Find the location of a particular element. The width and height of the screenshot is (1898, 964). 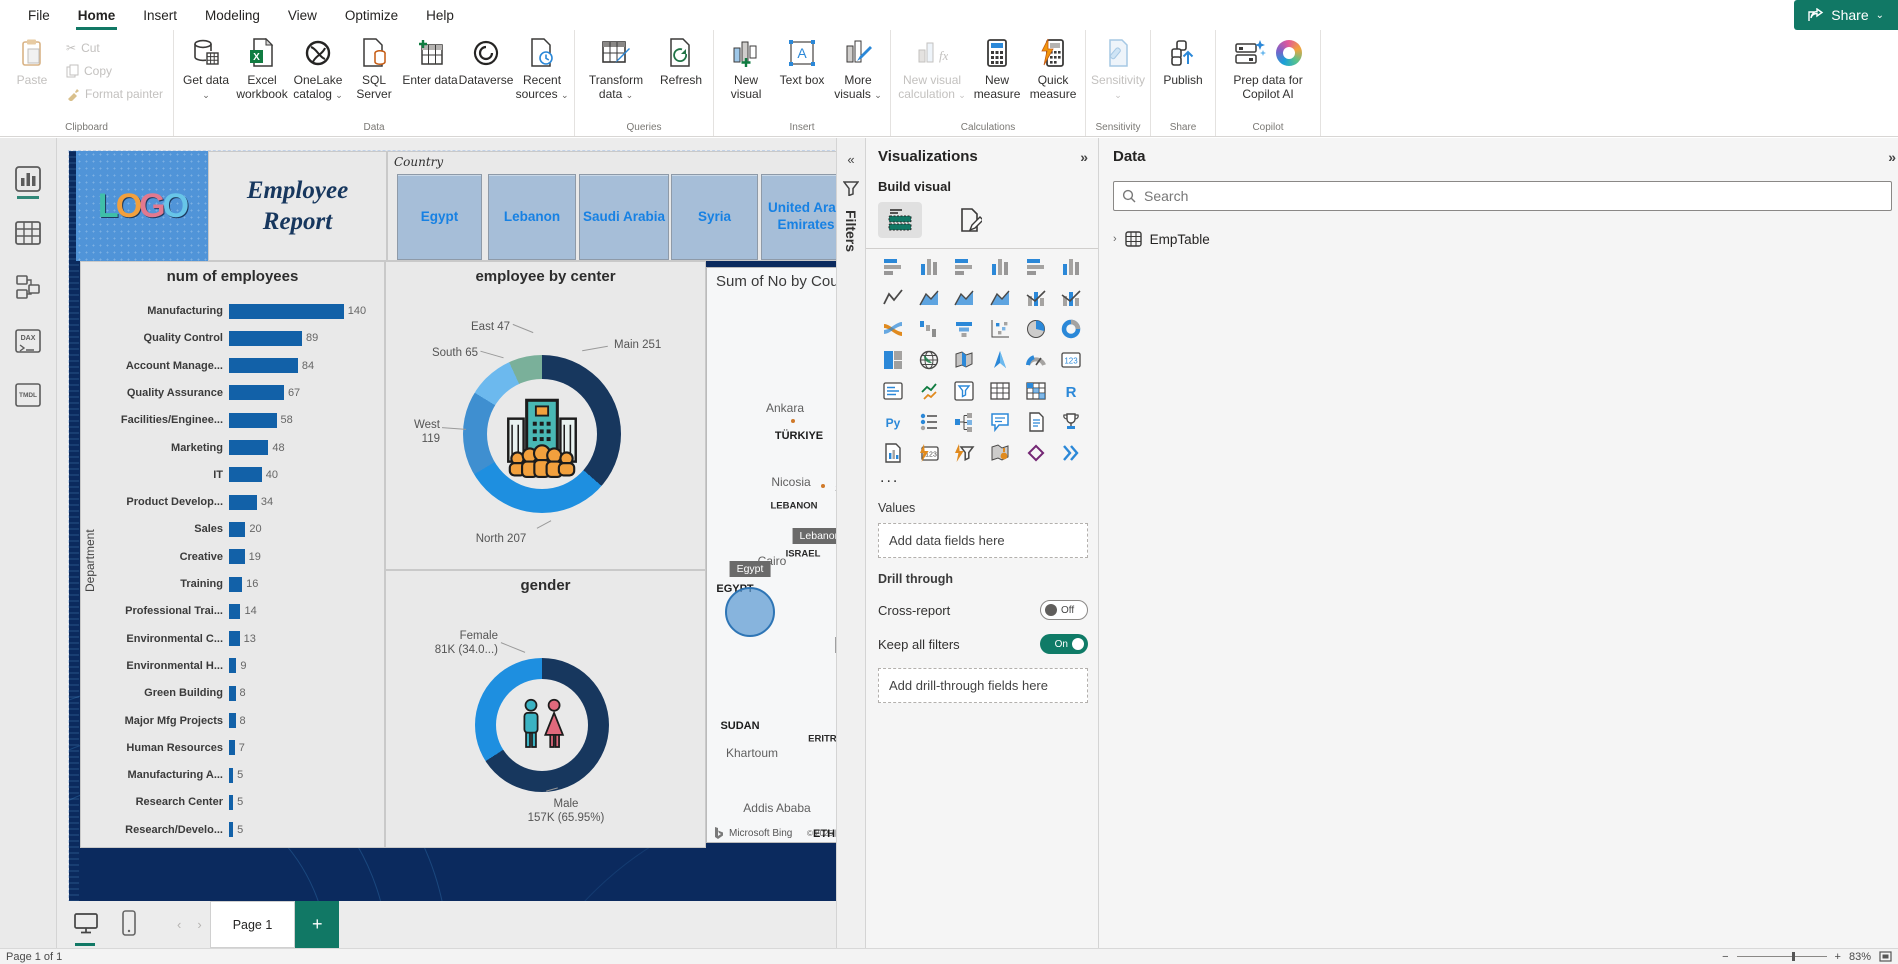

bar-row-0: Manufacturing 140 is located at coordinates (232, 311).